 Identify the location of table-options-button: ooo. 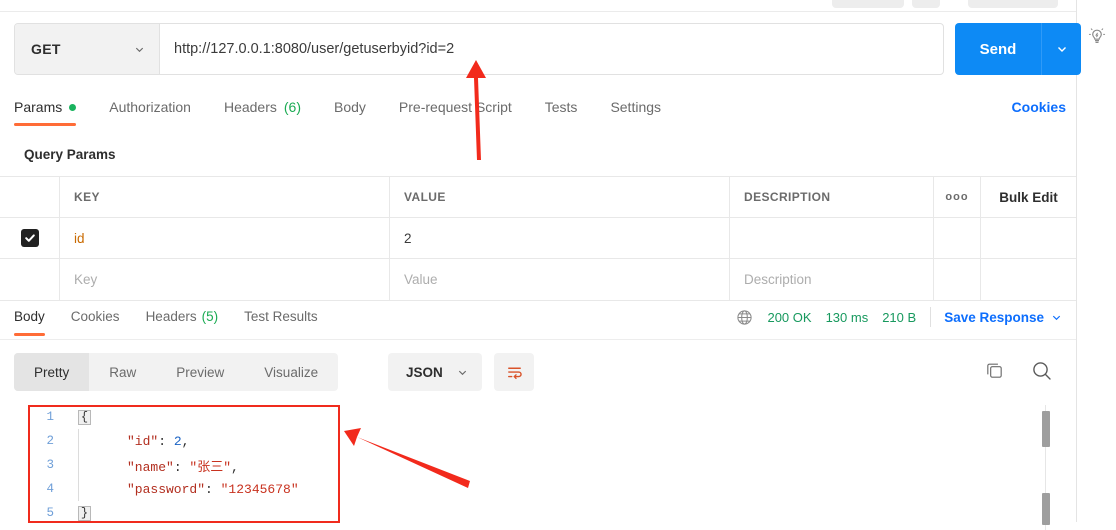
(957, 197).